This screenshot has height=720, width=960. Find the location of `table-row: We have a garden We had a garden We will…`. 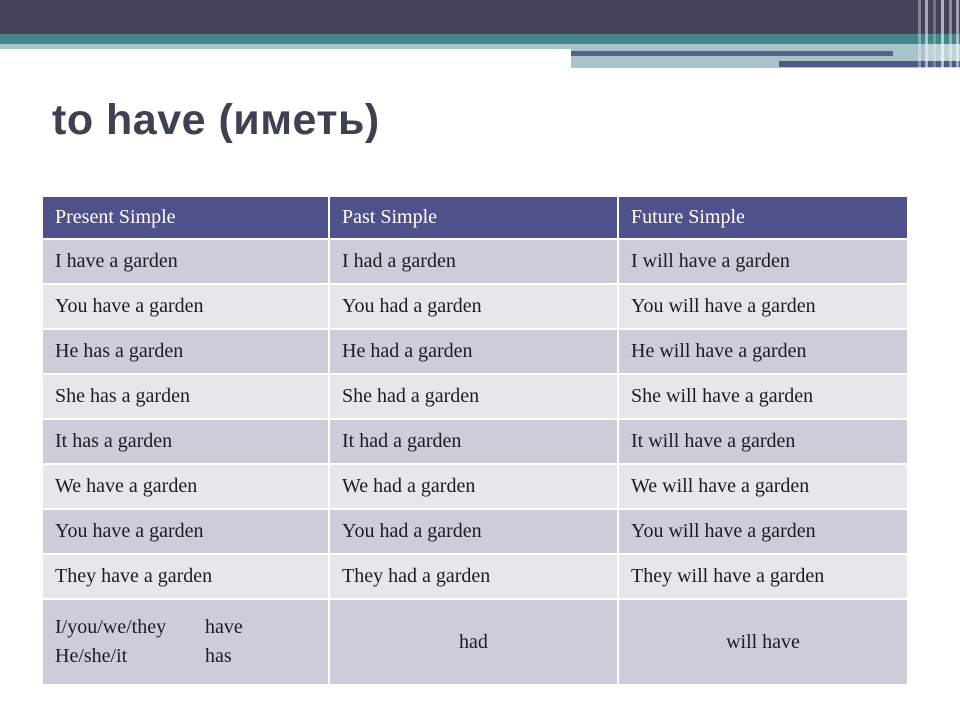

table-row: We have a garden We had a garden We will… is located at coordinates (475, 486).